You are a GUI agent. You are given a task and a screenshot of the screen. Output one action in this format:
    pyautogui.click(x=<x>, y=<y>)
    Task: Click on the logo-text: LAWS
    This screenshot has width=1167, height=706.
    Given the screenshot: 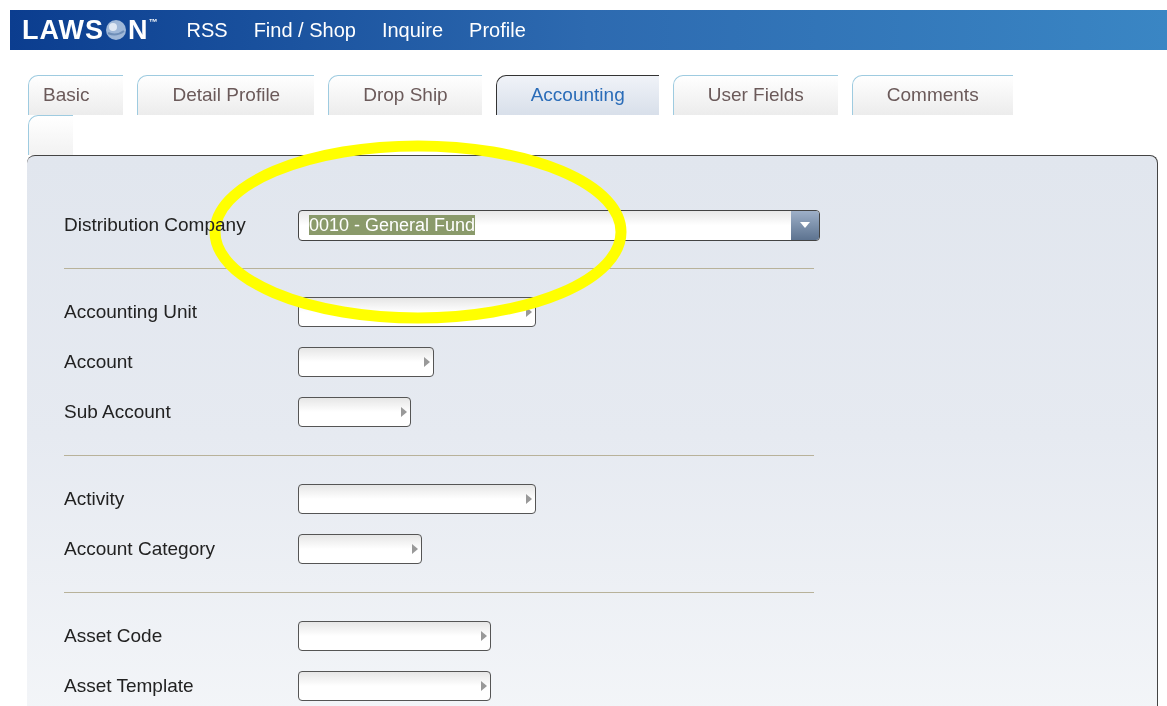 What is the action you would take?
    pyautogui.click(x=63, y=30)
    